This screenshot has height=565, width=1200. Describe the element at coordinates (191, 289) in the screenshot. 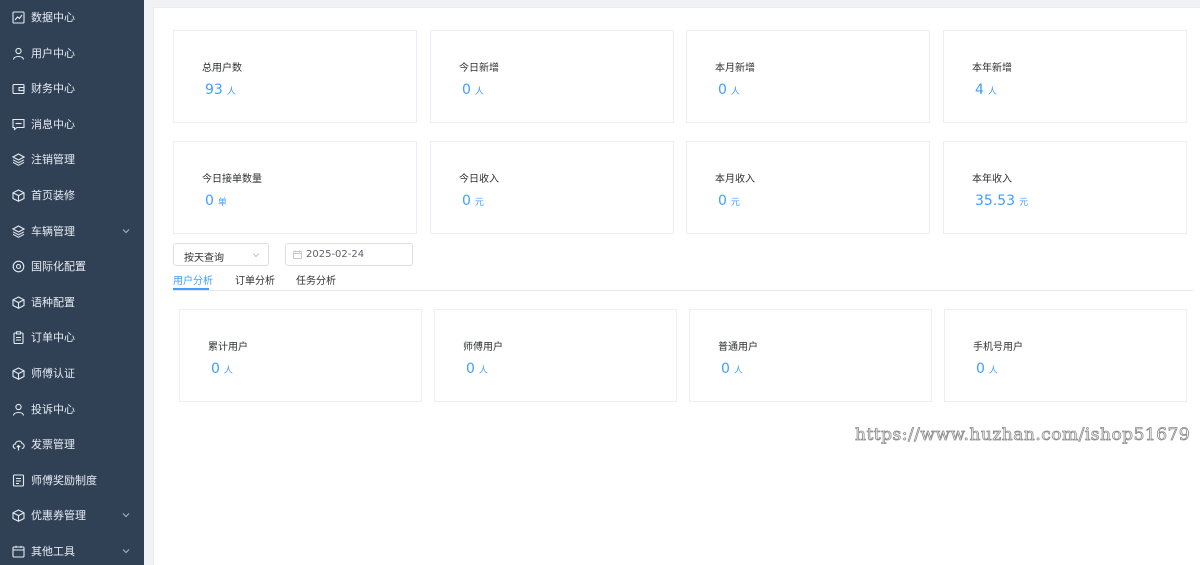

I see `active-tab-indicator` at that location.